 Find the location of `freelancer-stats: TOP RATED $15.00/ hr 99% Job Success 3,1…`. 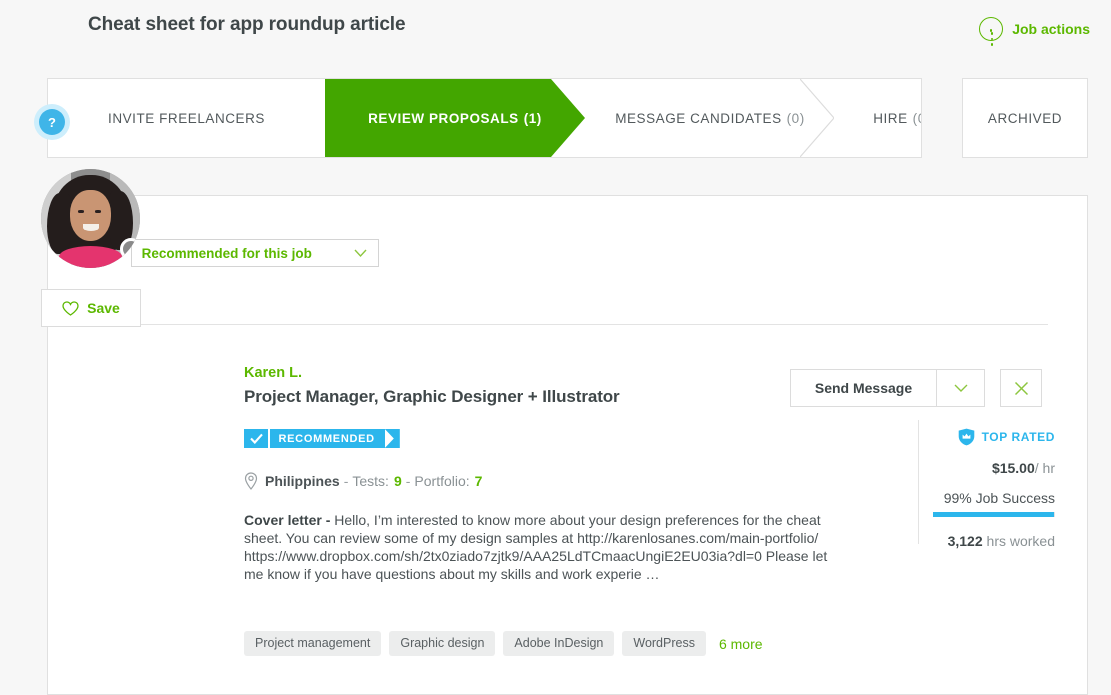

freelancer-stats: TOP RATED $15.00/ hr 99% Job Success 3,1… is located at coordinates (994, 488).